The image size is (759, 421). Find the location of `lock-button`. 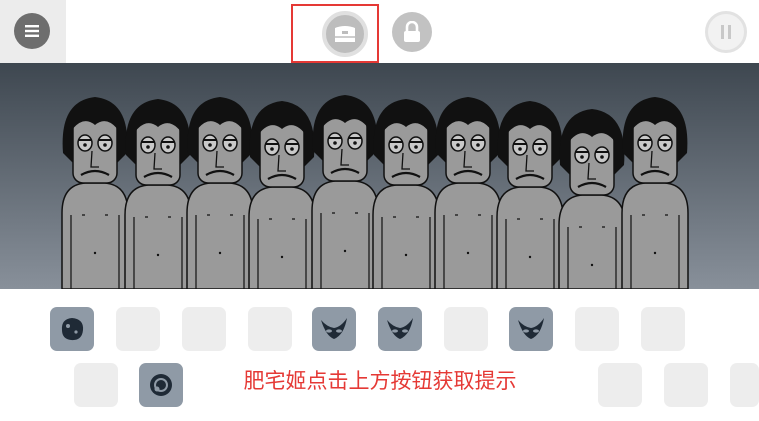

lock-button is located at coordinates (412, 32).